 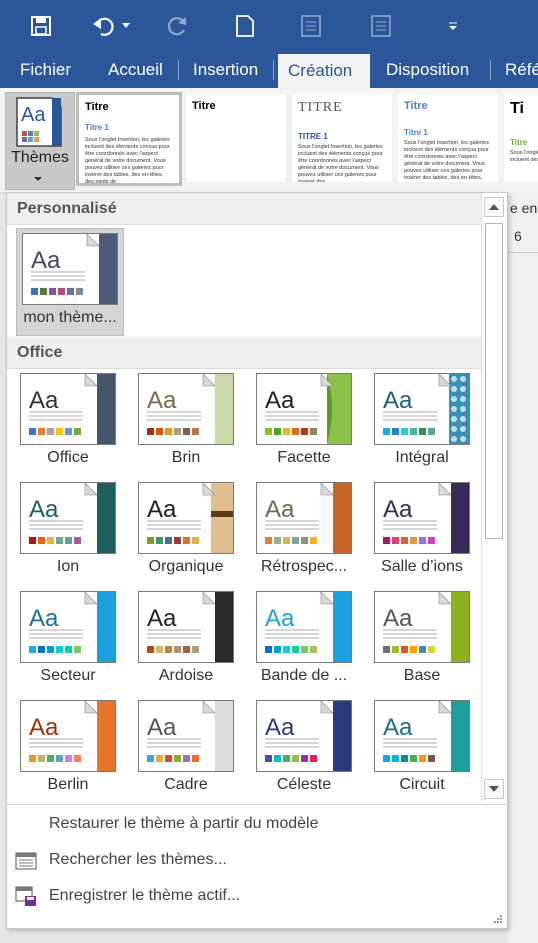 What do you see at coordinates (236, 138) in the screenshot?
I see `style-set-2: Titre` at bounding box center [236, 138].